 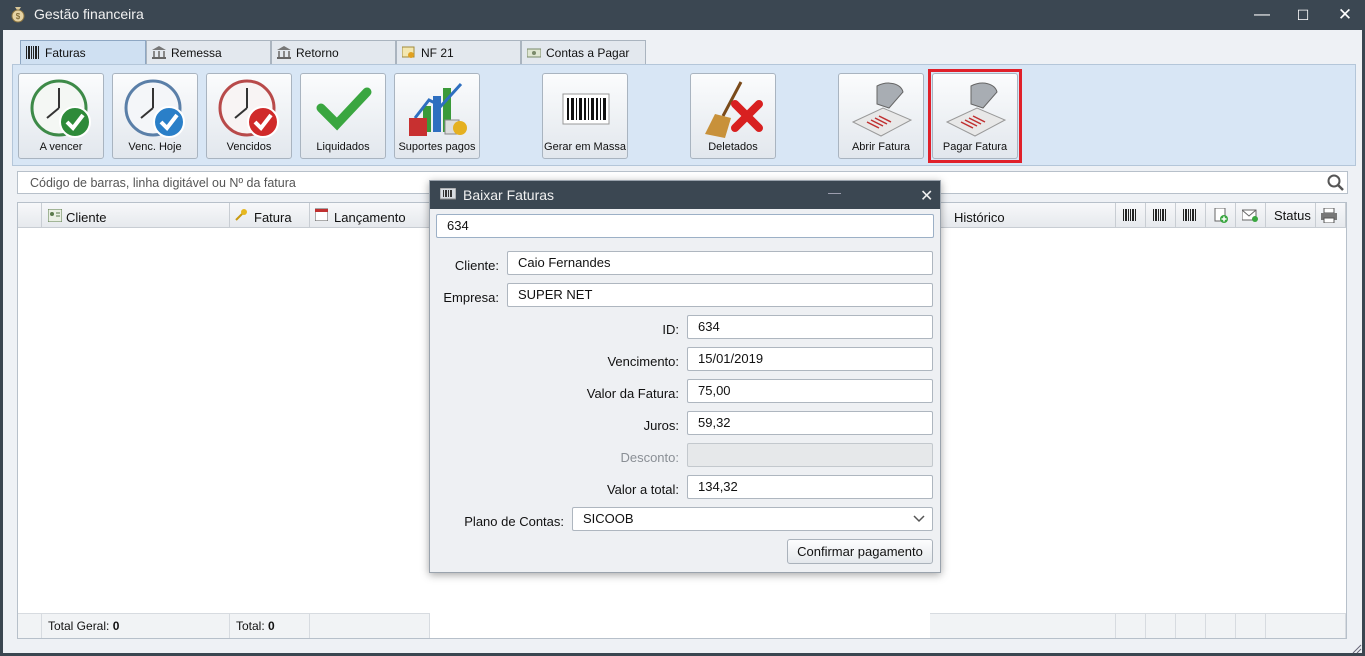 What do you see at coordinates (733, 147) in the screenshot?
I see `button-label: Deletados` at bounding box center [733, 147].